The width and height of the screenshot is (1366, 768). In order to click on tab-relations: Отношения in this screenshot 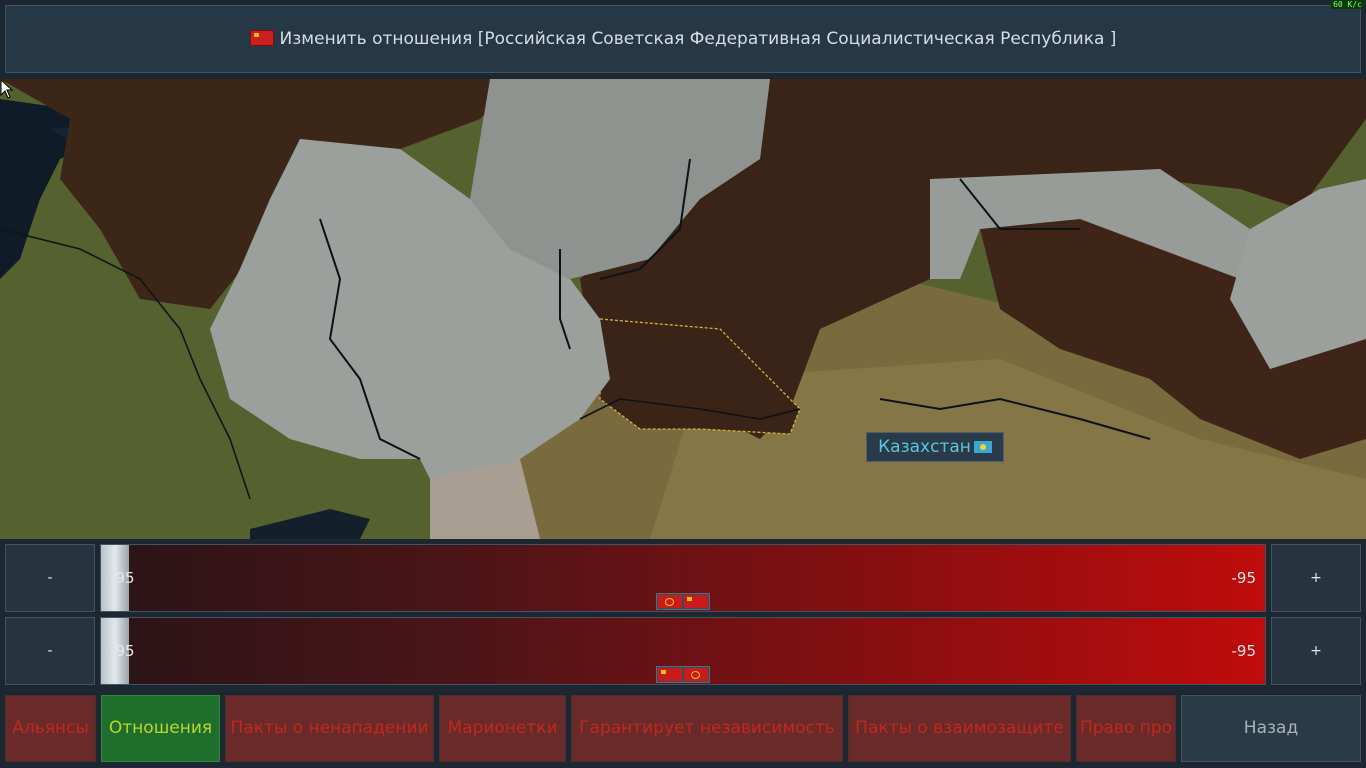, I will do `click(160, 728)`.